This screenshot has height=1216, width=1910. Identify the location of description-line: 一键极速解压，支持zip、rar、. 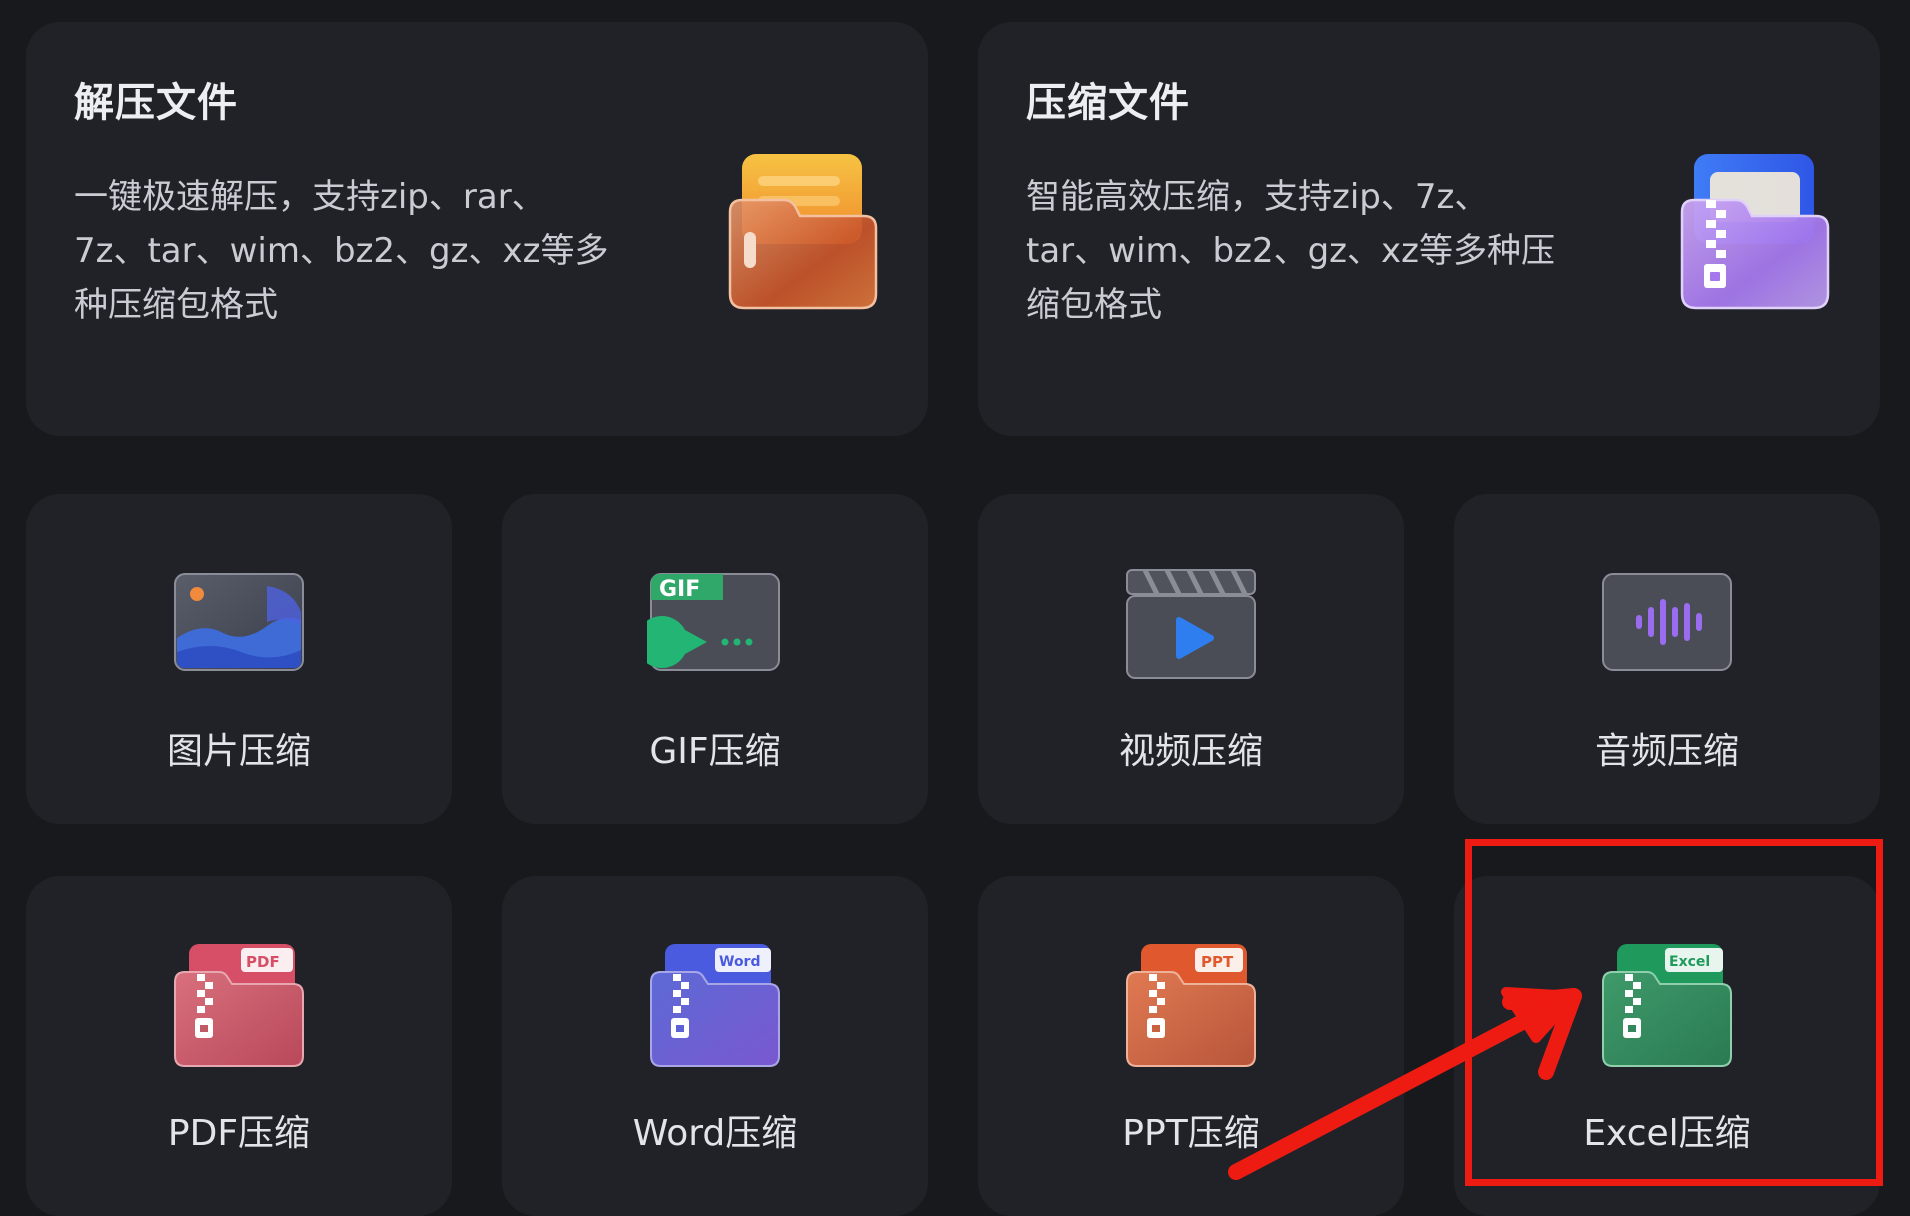
(310, 197).